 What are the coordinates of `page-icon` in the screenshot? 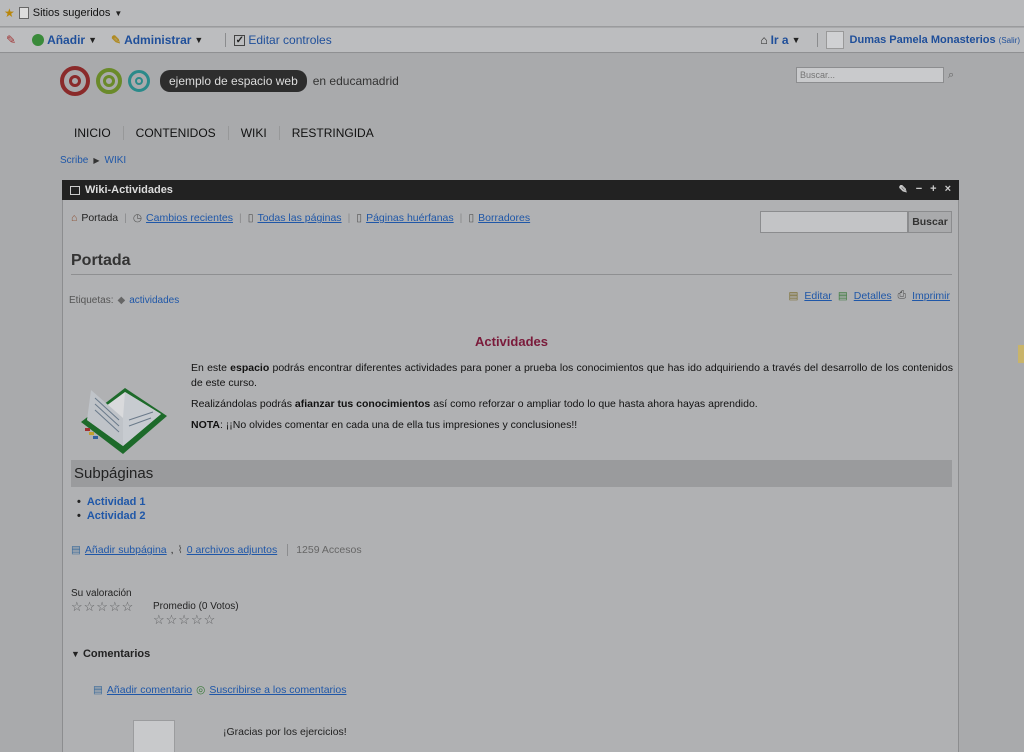 It's located at (23, 13).